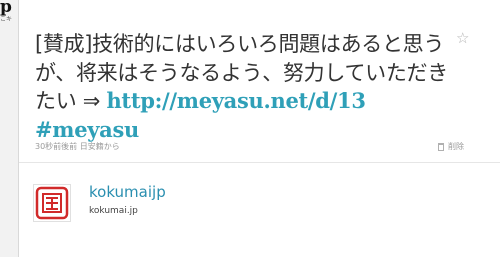  Describe the element at coordinates (113, 211) in the screenshot. I see `author-handle: kokumai.jp` at that location.